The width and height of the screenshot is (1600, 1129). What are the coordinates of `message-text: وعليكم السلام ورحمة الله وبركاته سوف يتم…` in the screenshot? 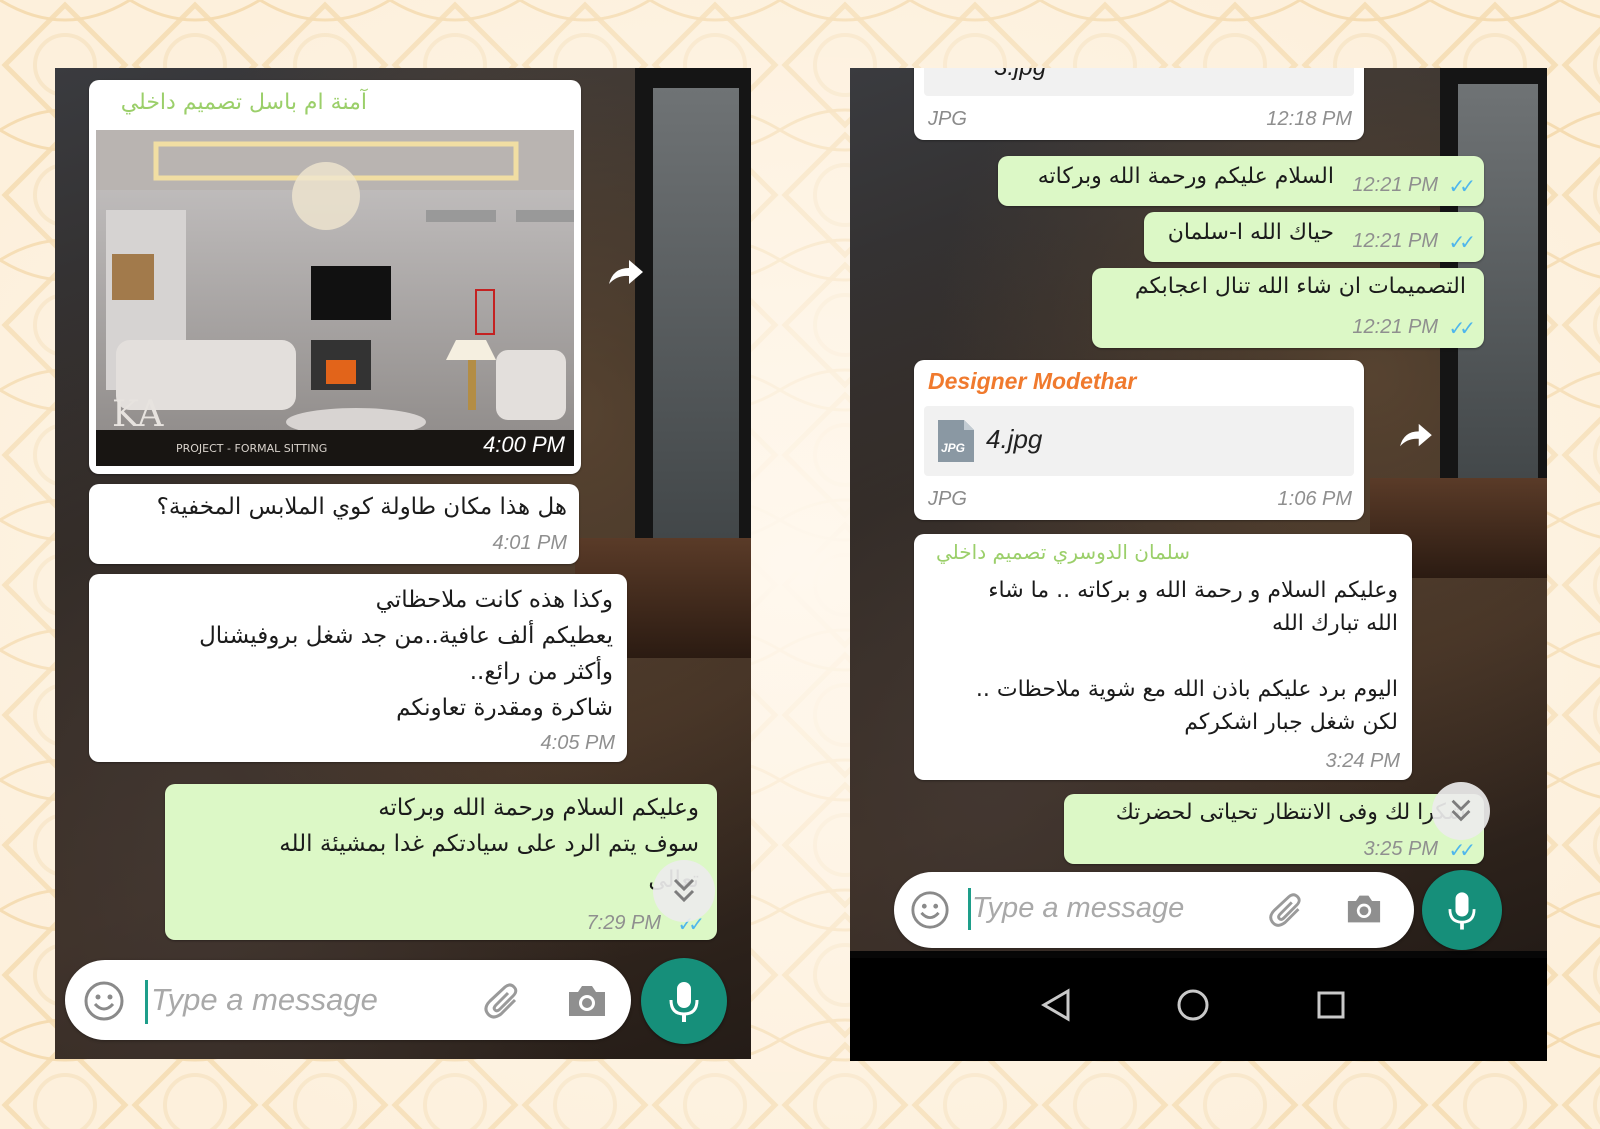 It's located at (489, 844).